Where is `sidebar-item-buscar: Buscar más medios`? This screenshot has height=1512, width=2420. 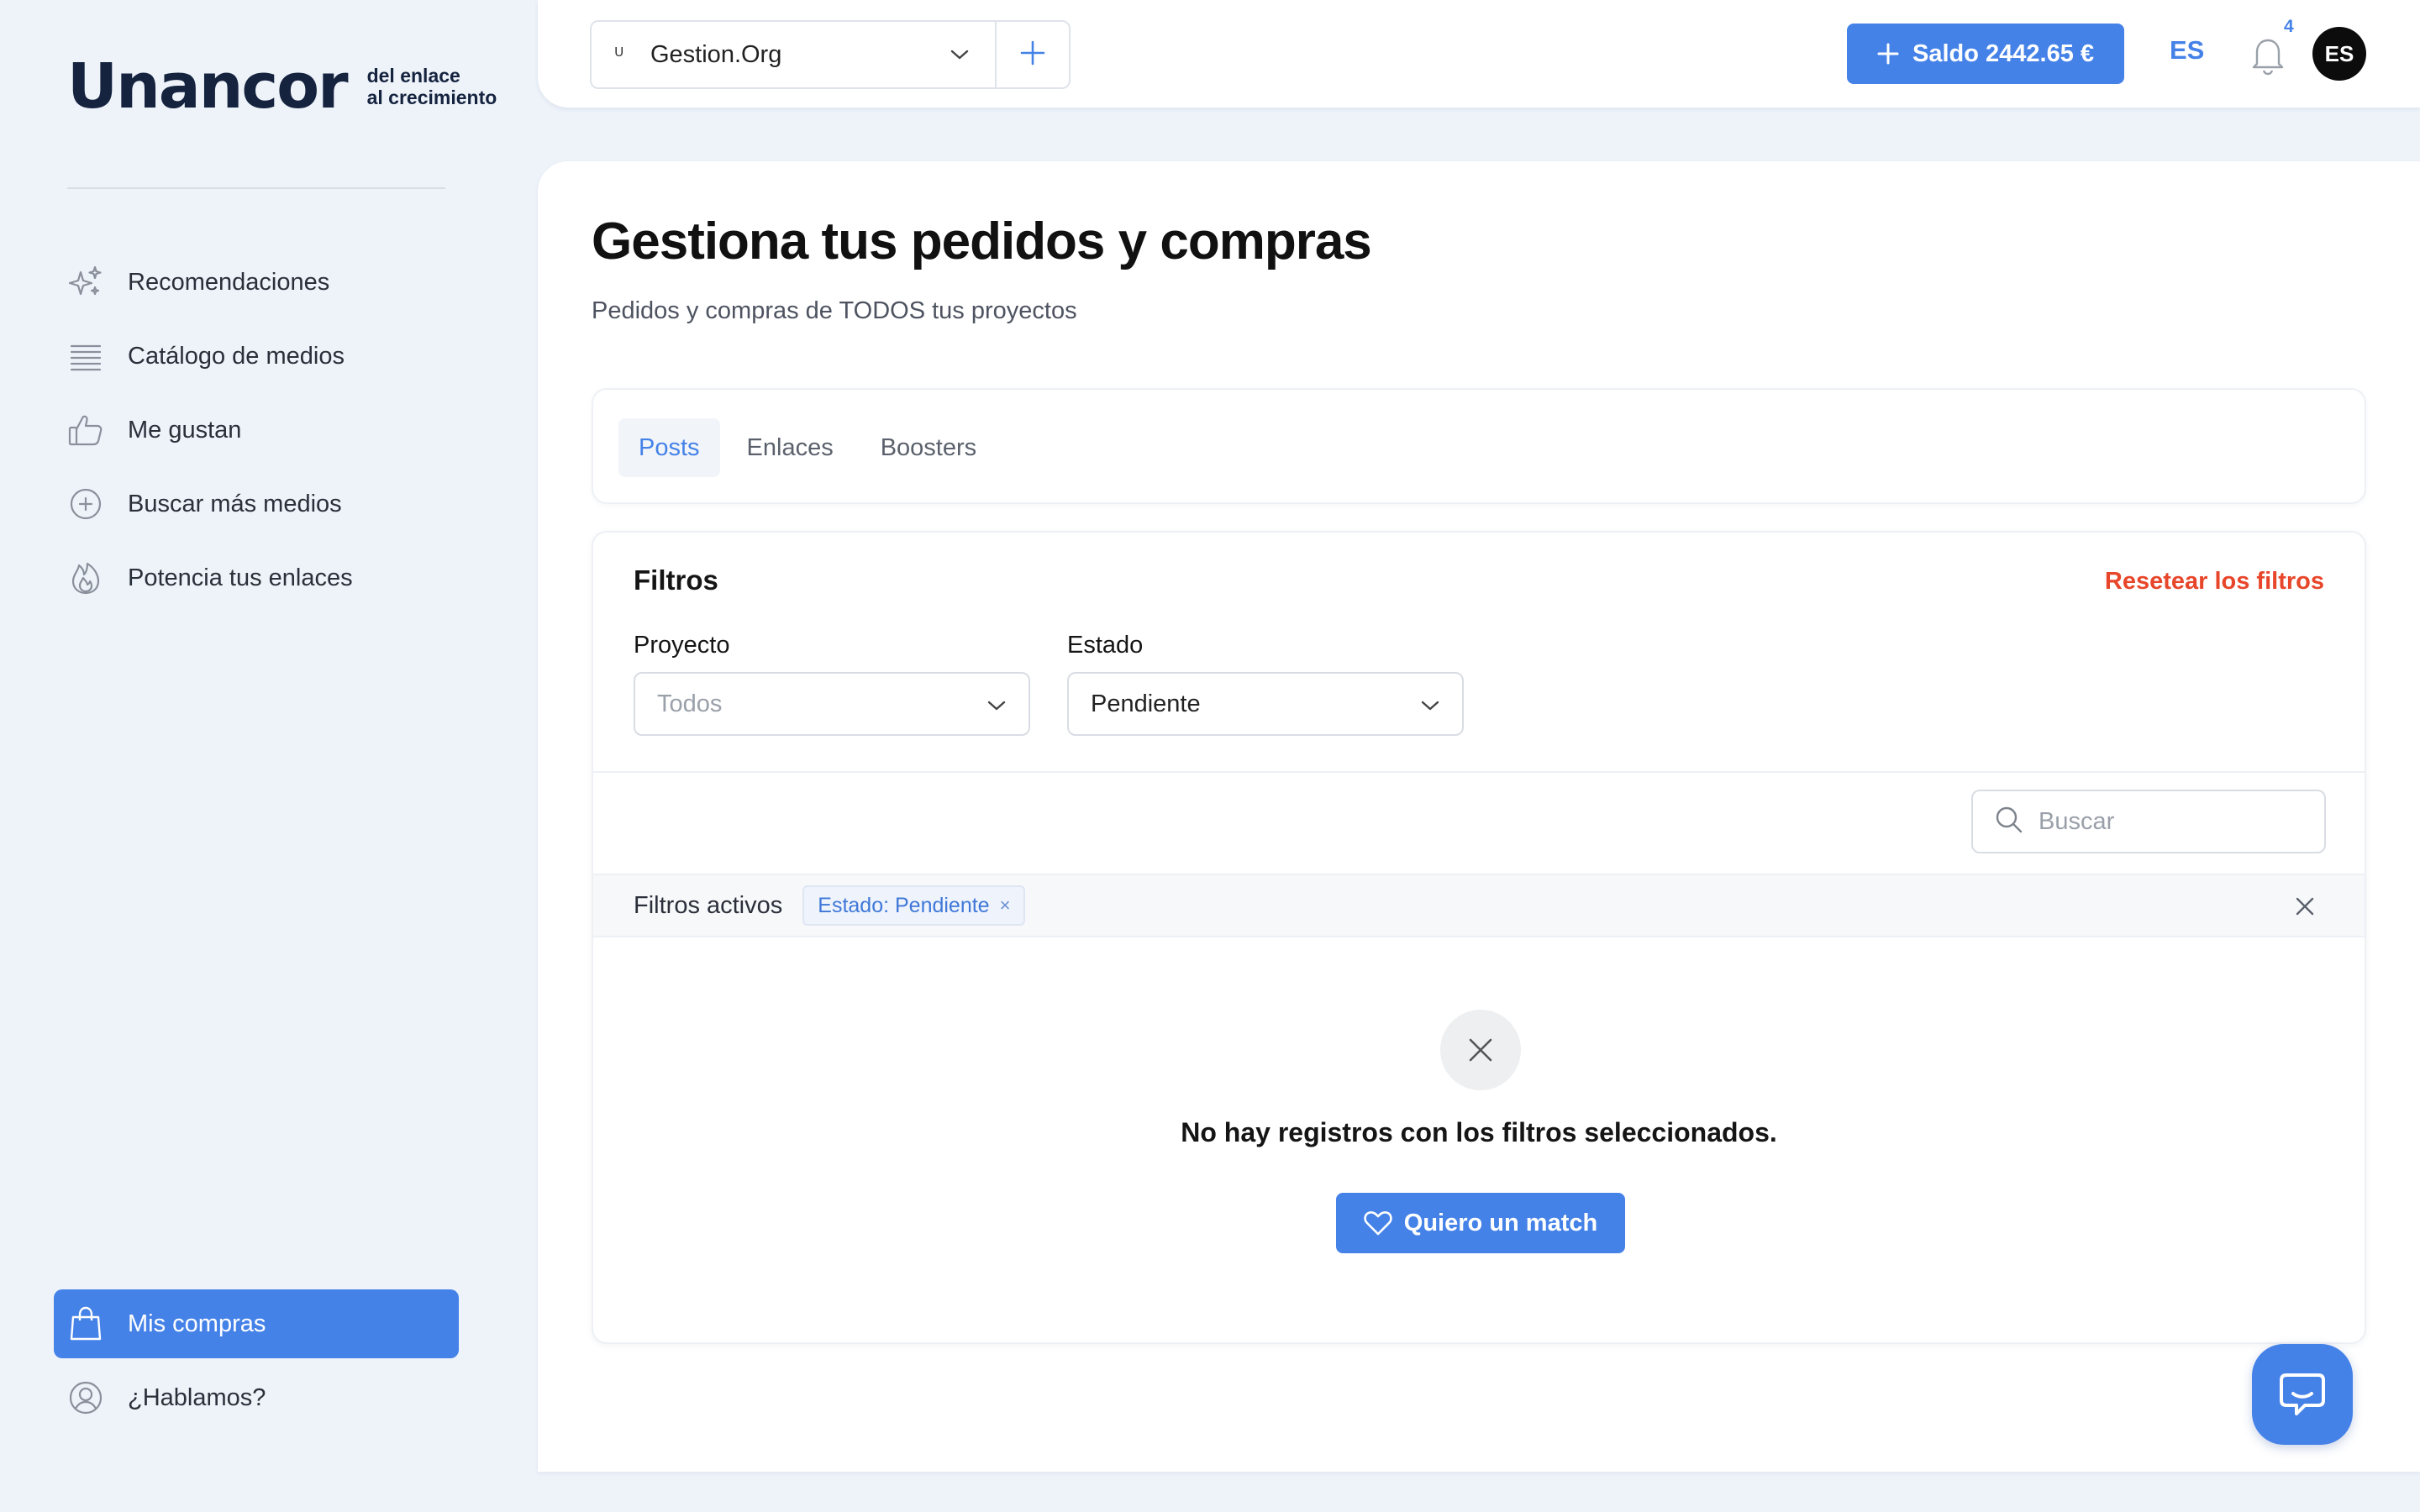 sidebar-item-buscar: Buscar más medios is located at coordinates (210, 504).